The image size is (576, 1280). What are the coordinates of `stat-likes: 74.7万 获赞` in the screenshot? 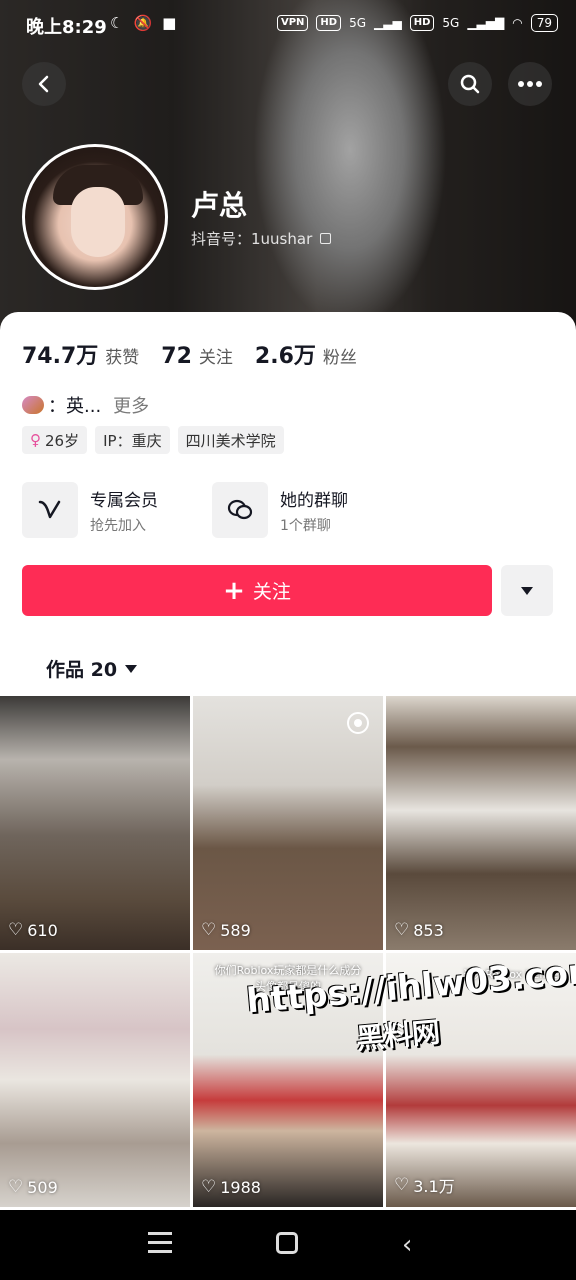 It's located at (80, 354).